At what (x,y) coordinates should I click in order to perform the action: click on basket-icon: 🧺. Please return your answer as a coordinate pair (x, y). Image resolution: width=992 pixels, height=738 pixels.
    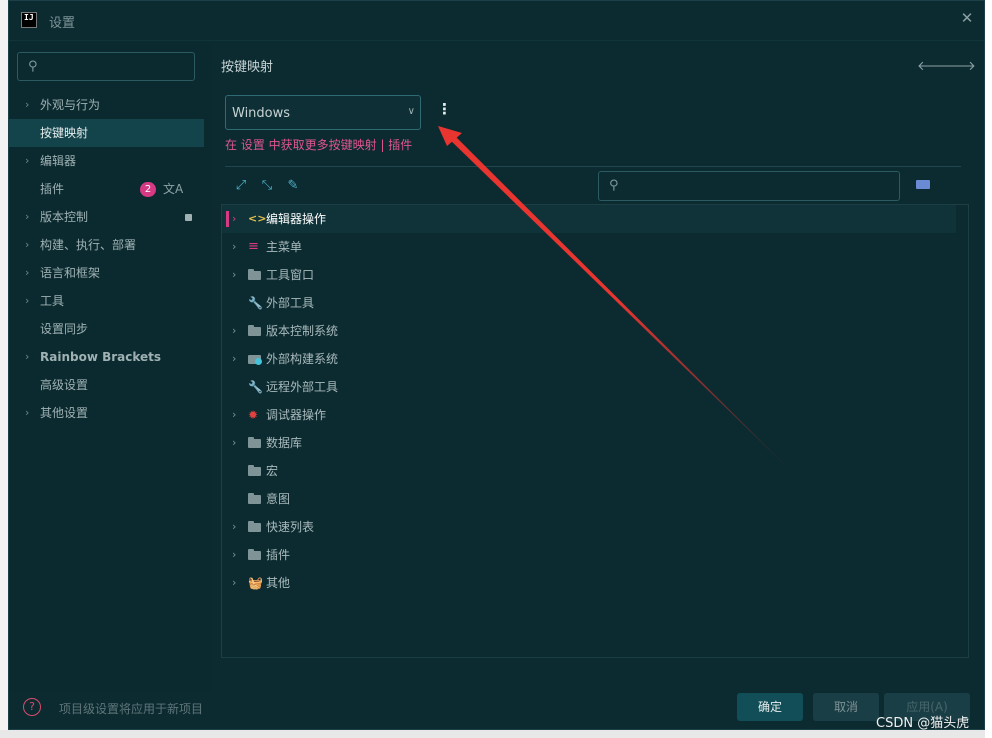
    Looking at the image, I should click on (255, 583).